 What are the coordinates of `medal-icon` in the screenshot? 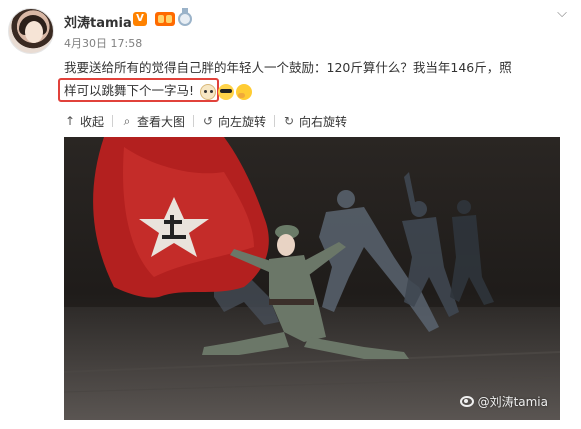 It's located at (185, 17).